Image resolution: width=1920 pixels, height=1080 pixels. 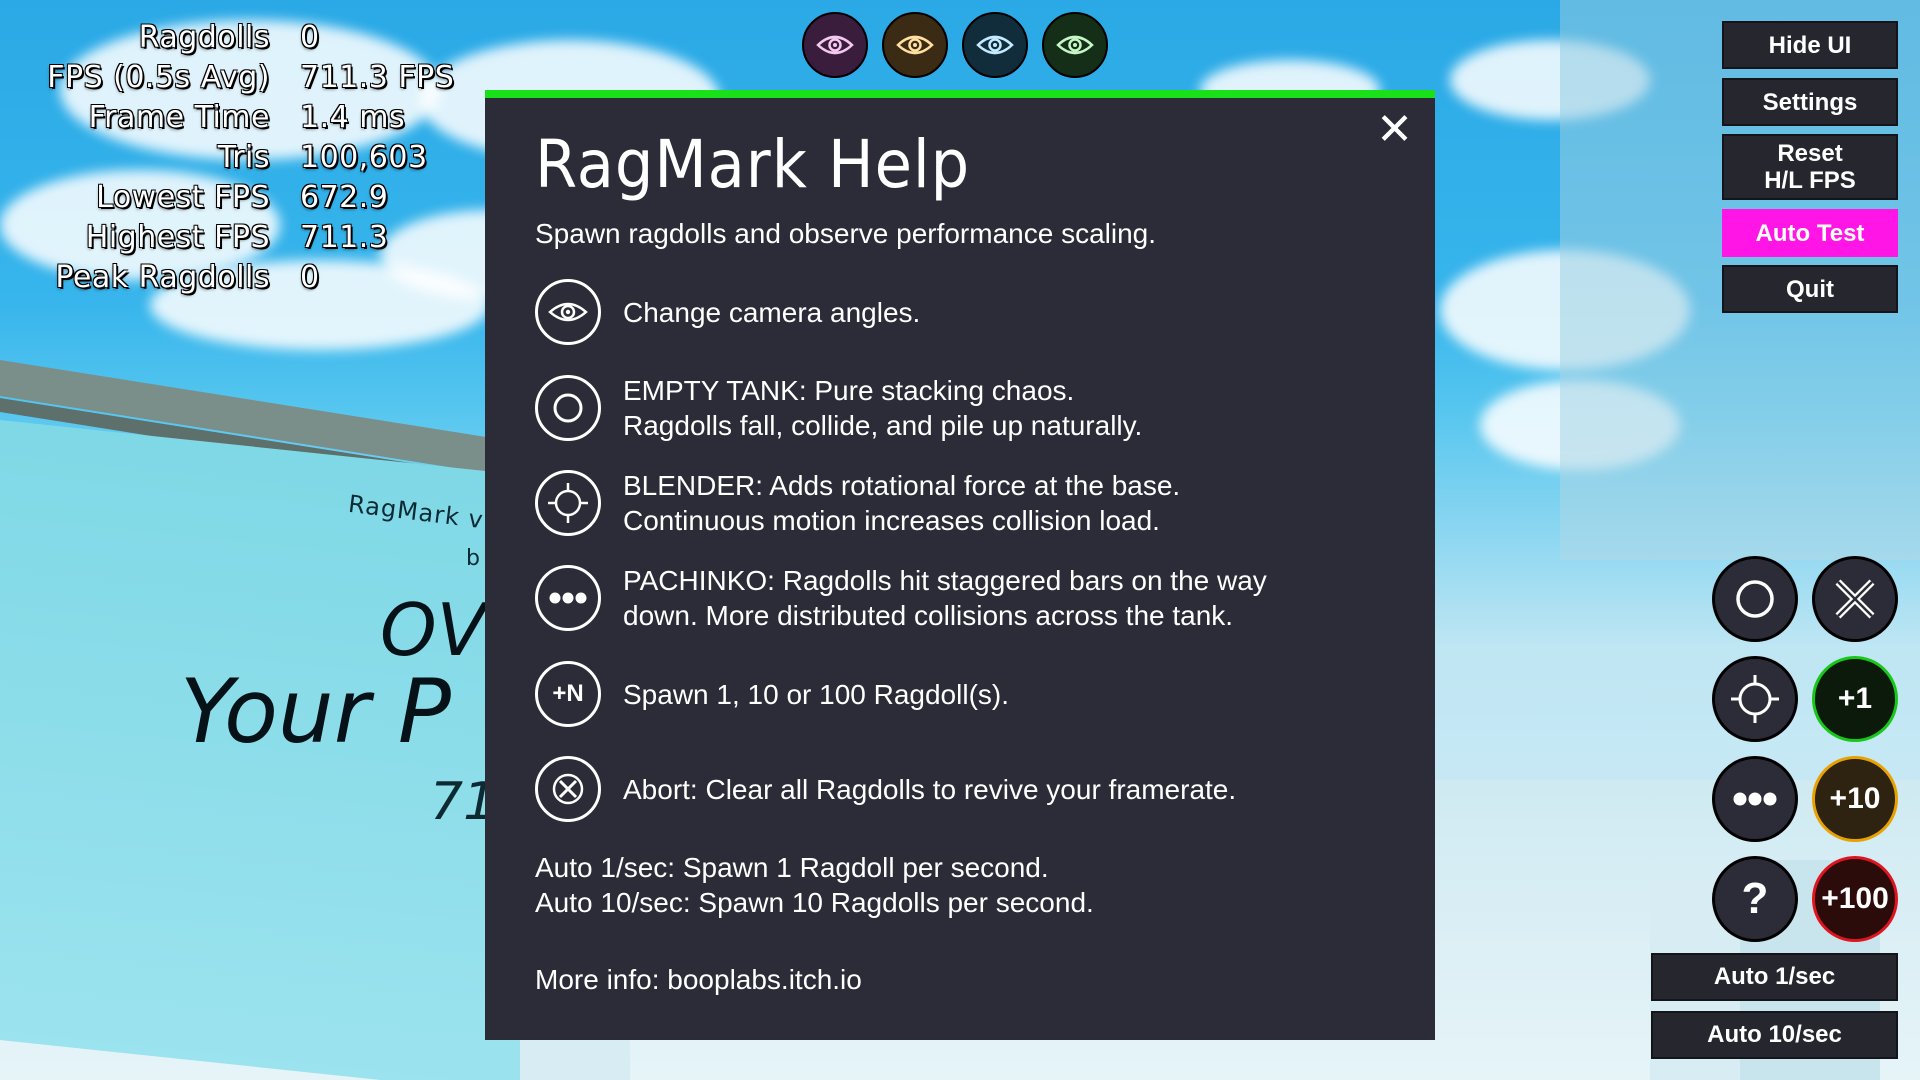 I want to click on quit-button: Quit, so click(x=1810, y=289).